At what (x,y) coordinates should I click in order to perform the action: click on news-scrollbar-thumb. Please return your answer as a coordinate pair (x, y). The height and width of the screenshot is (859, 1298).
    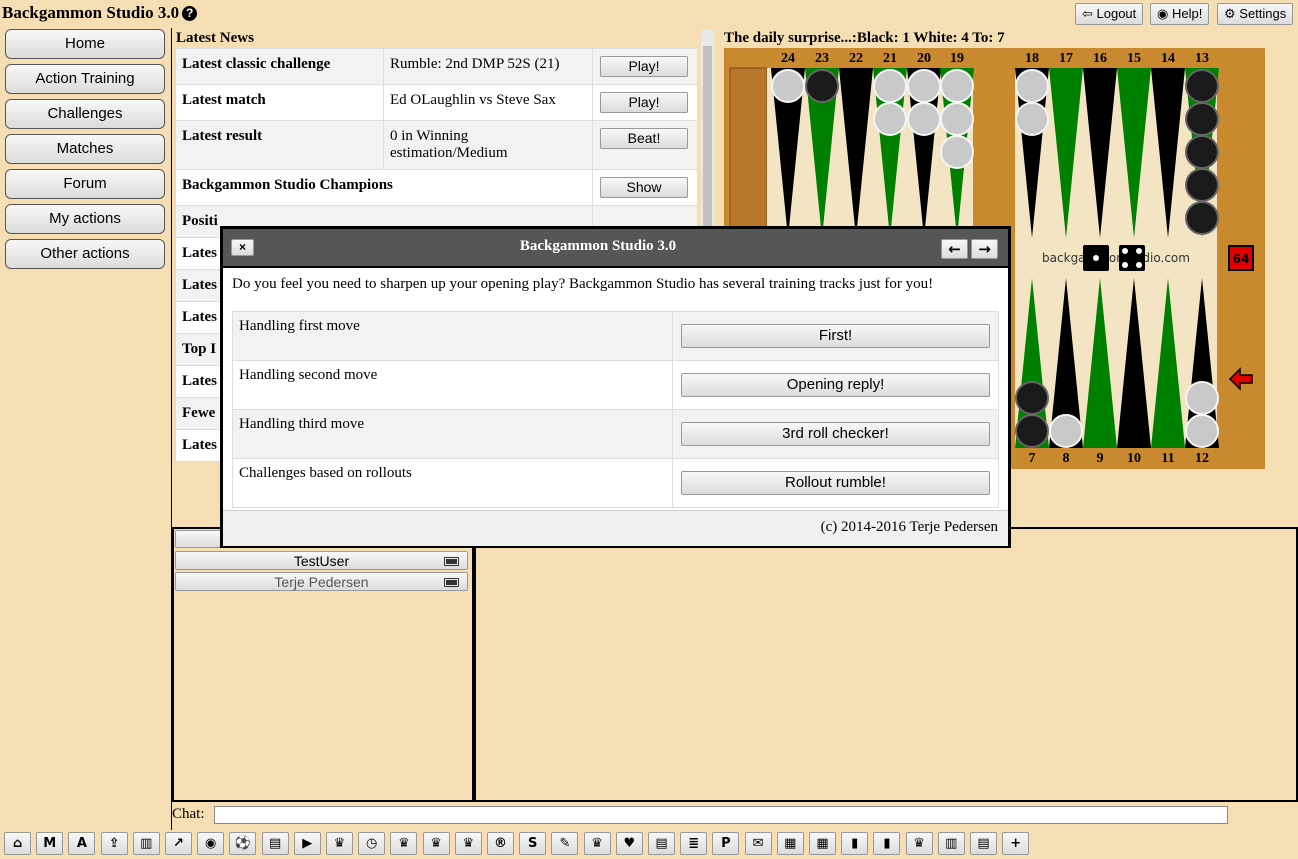
    Looking at the image, I should click on (707, 141).